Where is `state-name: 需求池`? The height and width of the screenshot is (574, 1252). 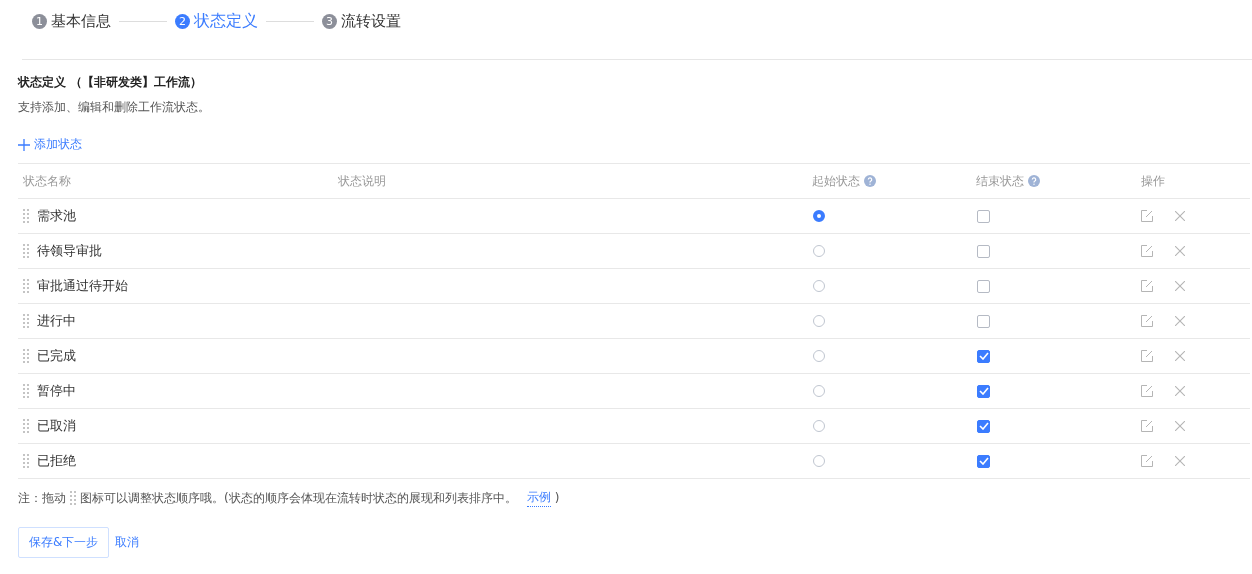
state-name: 需求池 is located at coordinates (56, 216).